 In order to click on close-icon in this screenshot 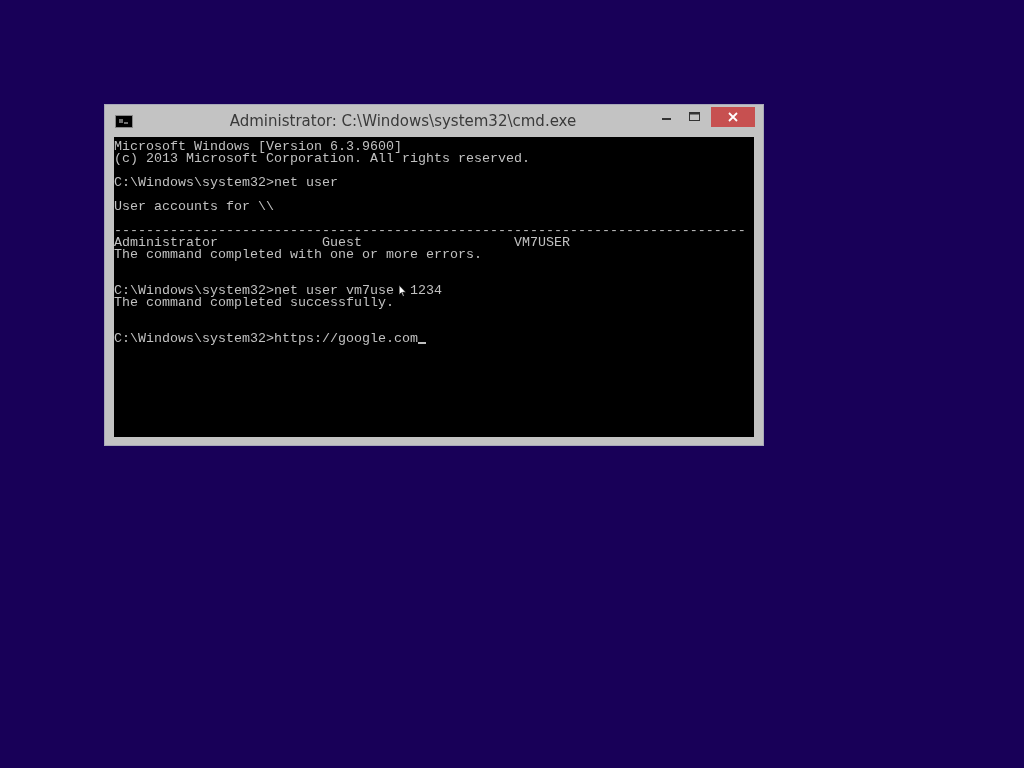, I will do `click(733, 117)`.